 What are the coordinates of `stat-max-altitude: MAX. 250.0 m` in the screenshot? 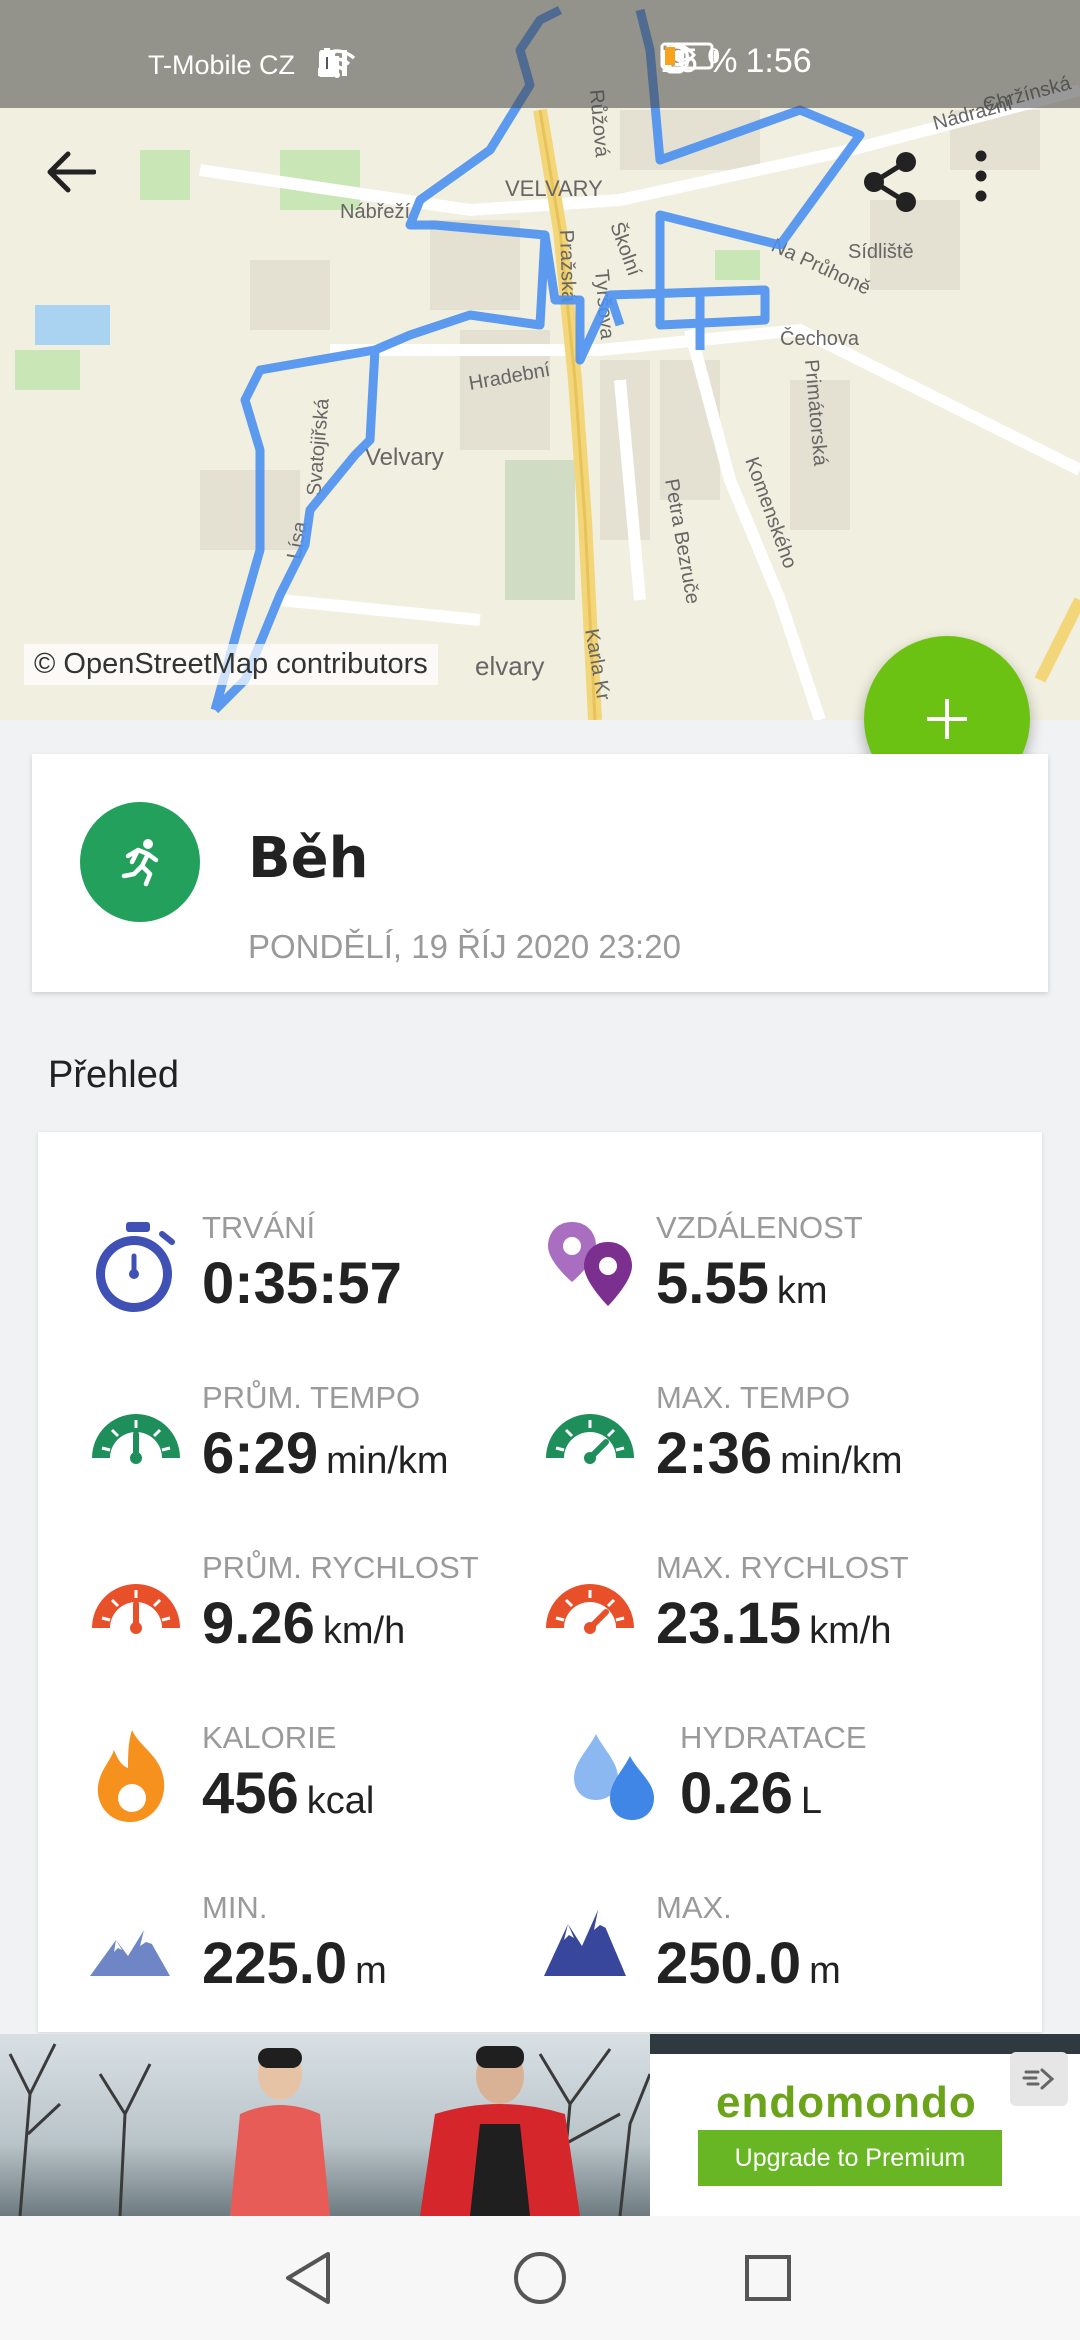 It's located at (772, 1955).